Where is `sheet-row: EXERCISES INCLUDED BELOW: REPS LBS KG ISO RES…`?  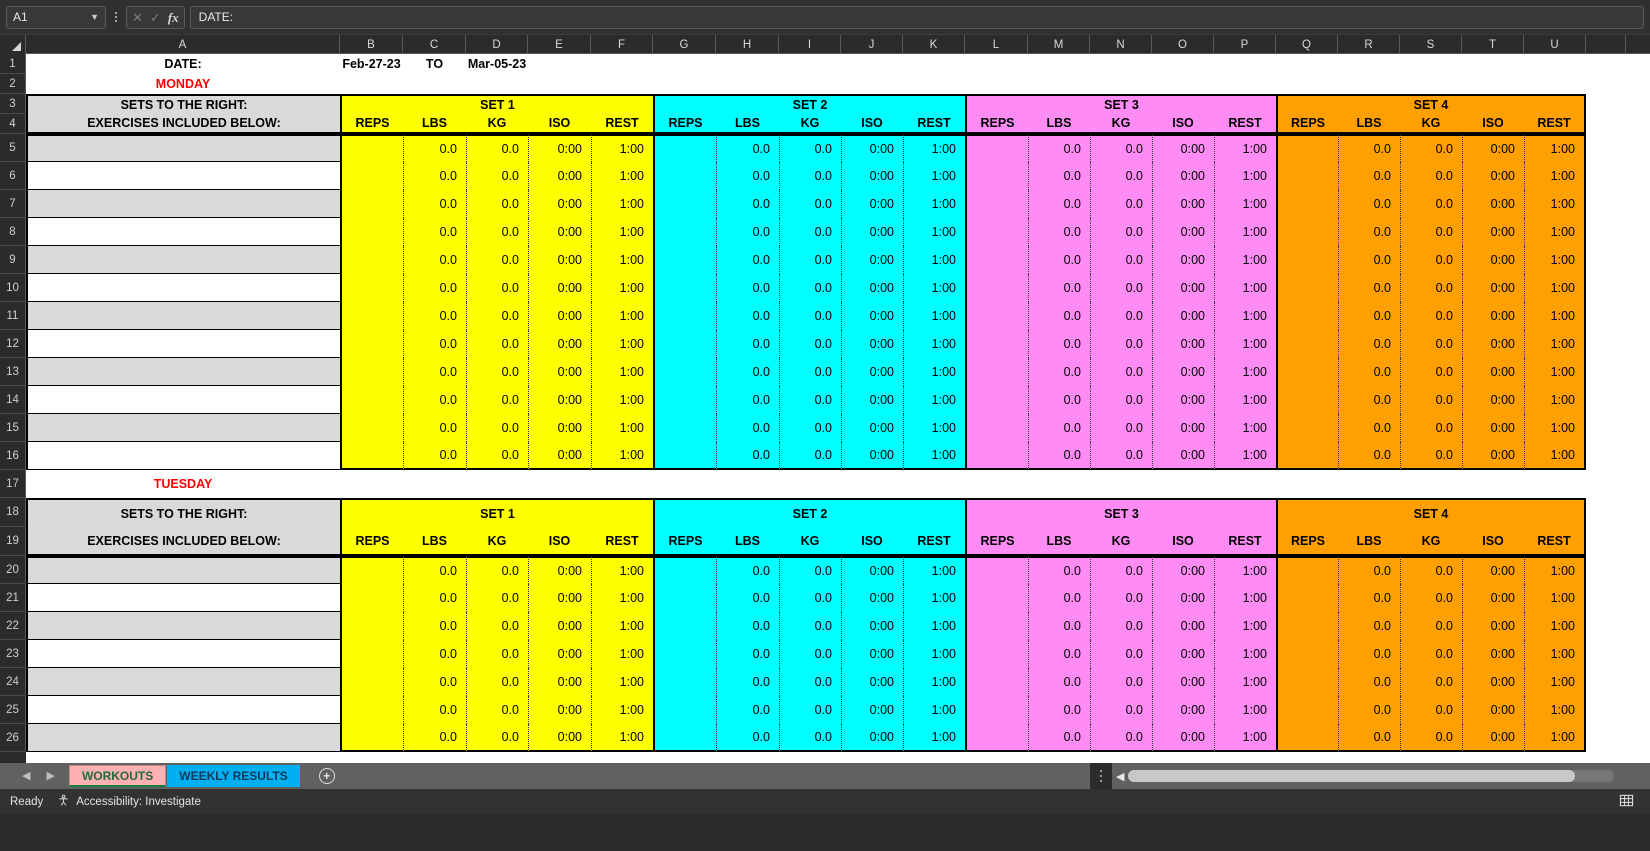 sheet-row: EXERCISES INCLUDED BELOW: REPS LBS KG ISO RES… is located at coordinates (838, 541).